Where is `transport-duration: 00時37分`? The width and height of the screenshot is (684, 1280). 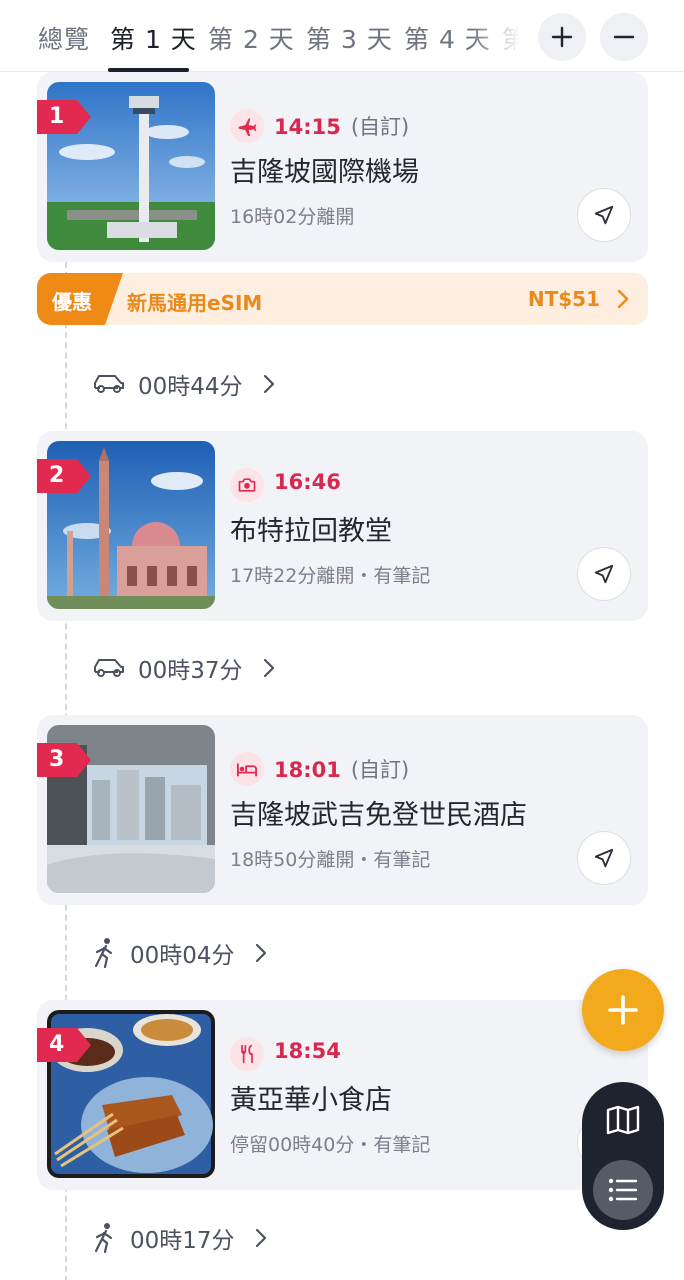
transport-duration: 00時37分 is located at coordinates (190, 671).